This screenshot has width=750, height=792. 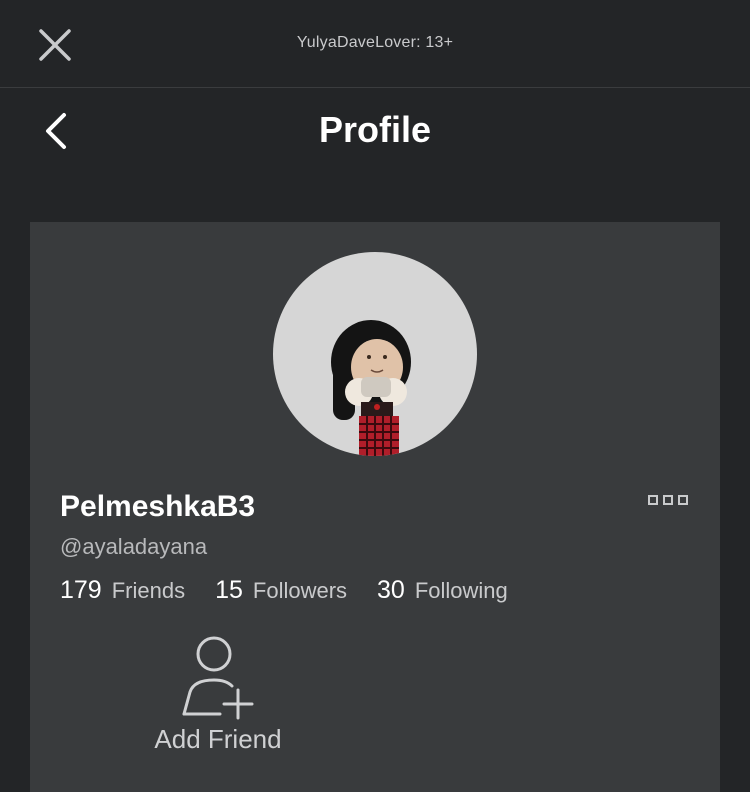 I want to click on following-count: 30, so click(x=391, y=590).